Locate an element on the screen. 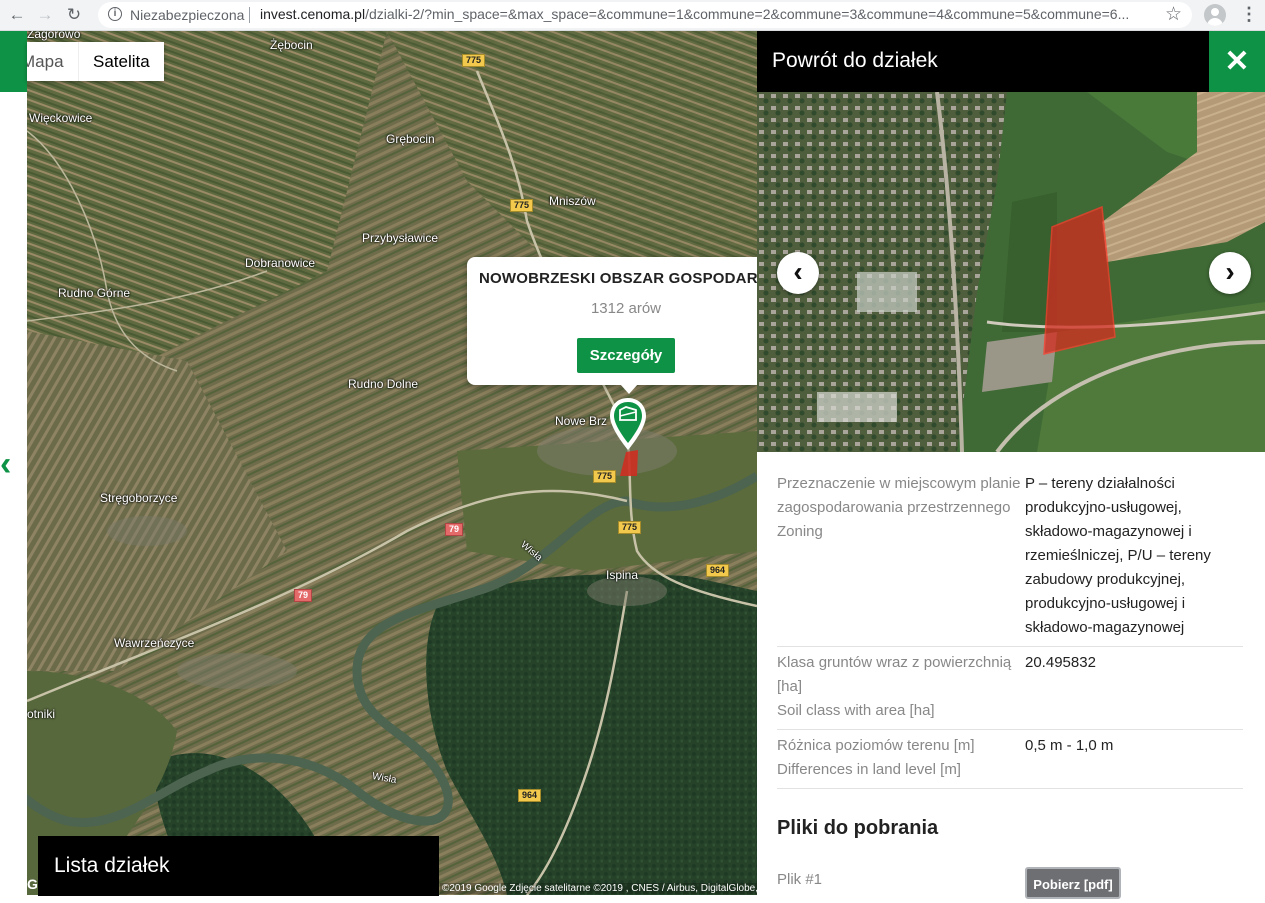 The height and width of the screenshot is (903, 1265). parcel-shape is located at coordinates (630, 464).